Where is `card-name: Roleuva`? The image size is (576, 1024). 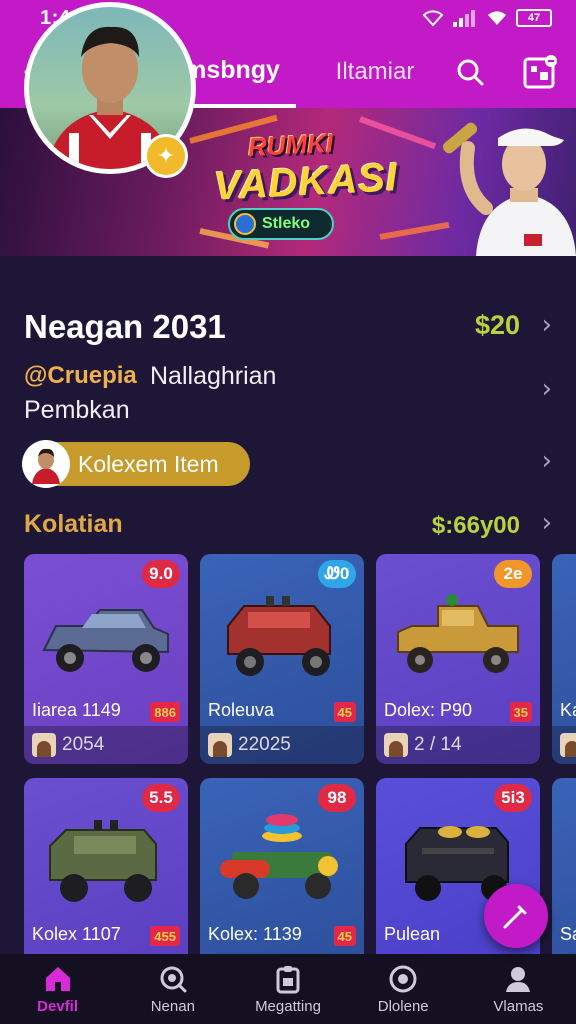 card-name: Roleuva is located at coordinates (241, 710).